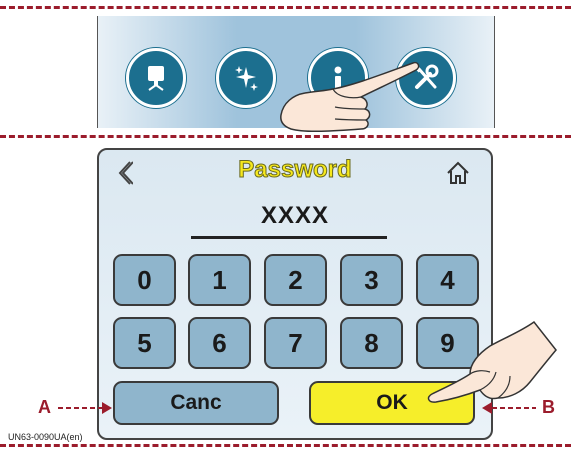 The image size is (571, 451). What do you see at coordinates (285, 7) in the screenshot?
I see `top-dashed-line` at bounding box center [285, 7].